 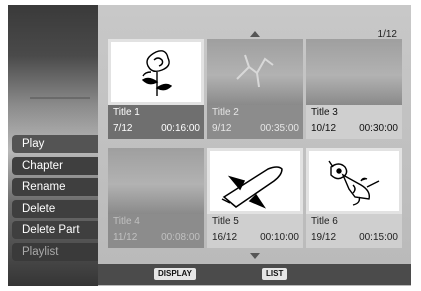 What do you see at coordinates (225, 221) in the screenshot?
I see `title-name: Title 5` at bounding box center [225, 221].